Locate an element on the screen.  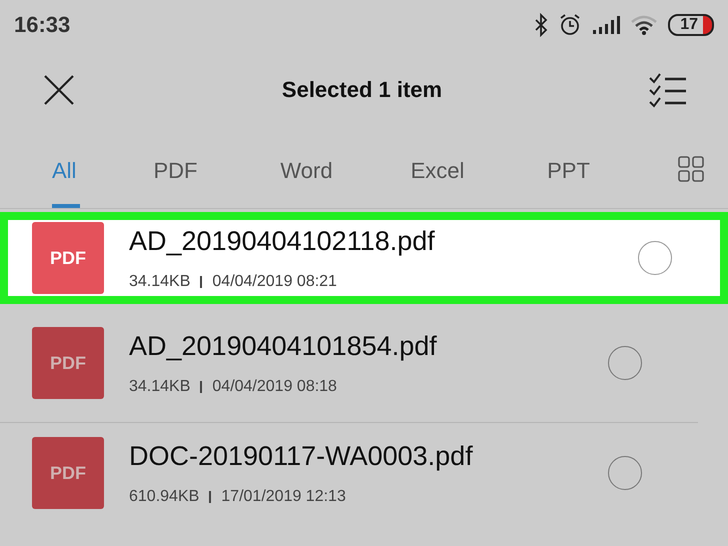
alarm-clock-icon is located at coordinates (570, 25).